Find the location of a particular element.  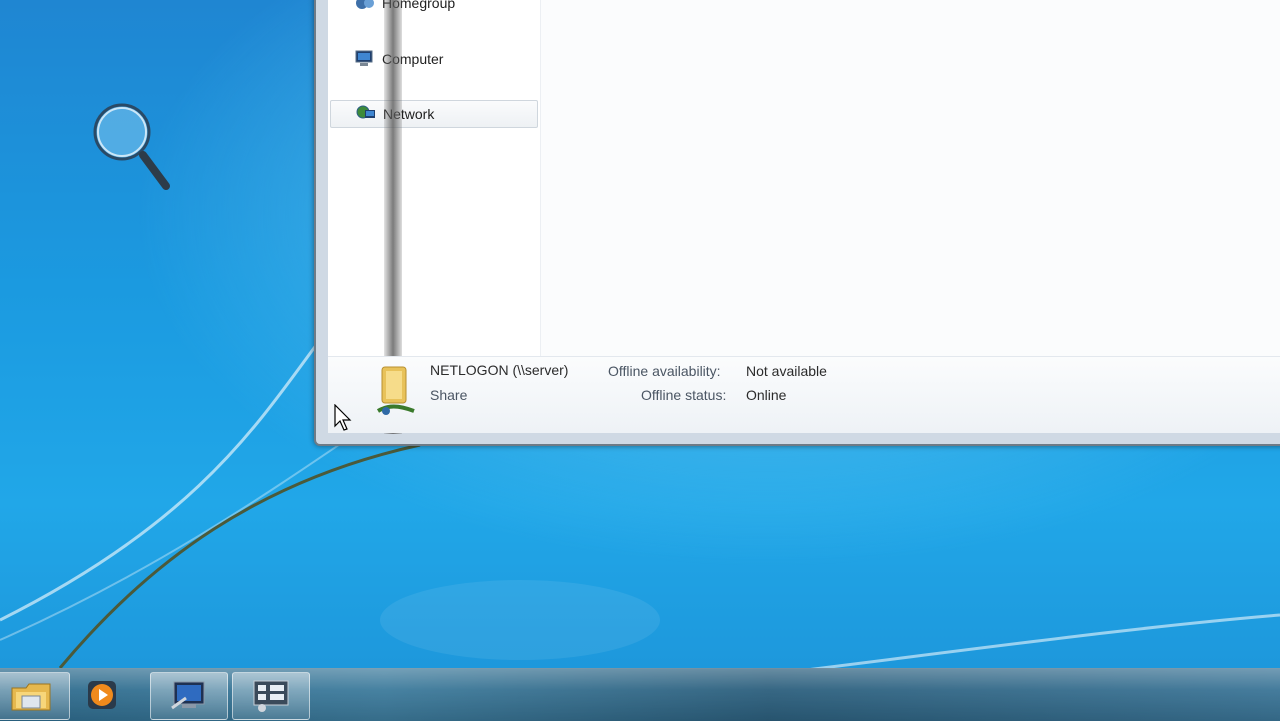

remote-desktop-icon is located at coordinates (188, 695).